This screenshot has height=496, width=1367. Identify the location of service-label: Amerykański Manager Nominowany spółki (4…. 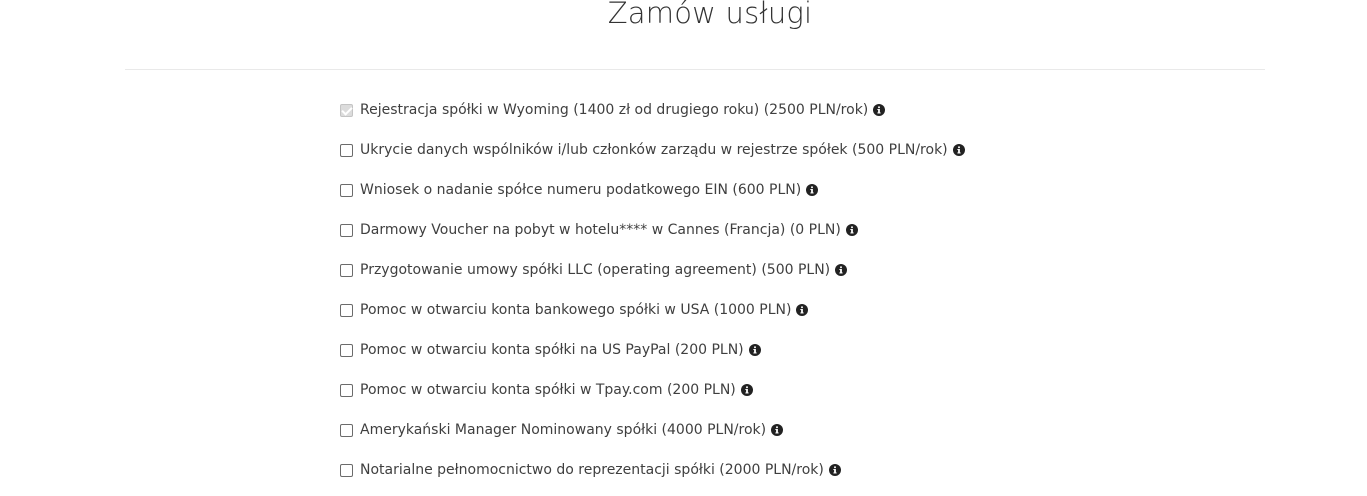
(563, 430).